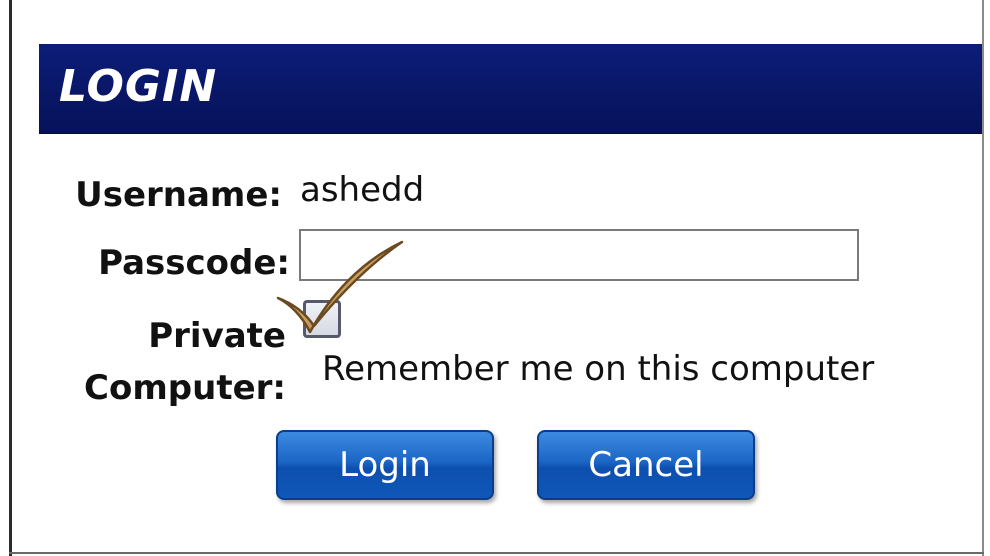 The image size is (990, 556). I want to click on page-title: LOGIN, so click(138, 86).